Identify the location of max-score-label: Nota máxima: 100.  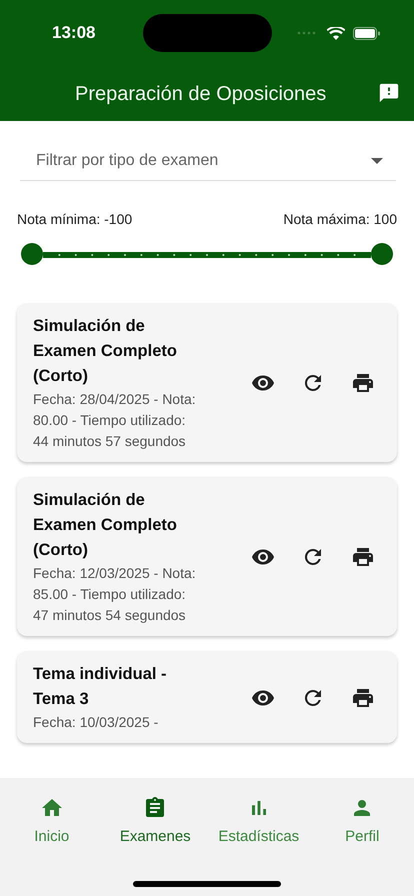
(340, 219).